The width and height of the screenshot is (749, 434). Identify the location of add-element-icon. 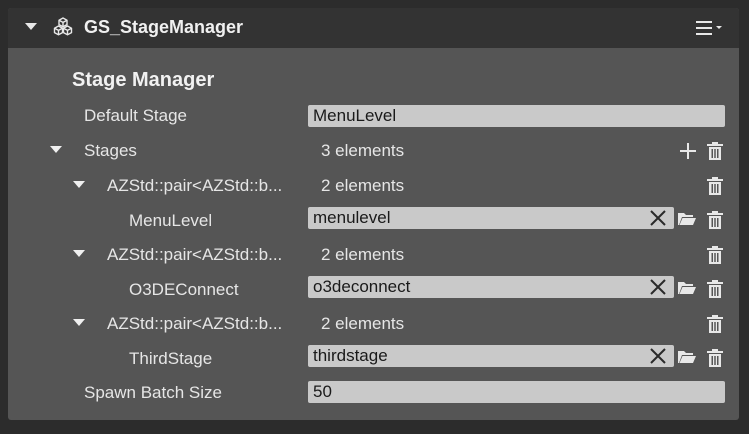
(688, 151).